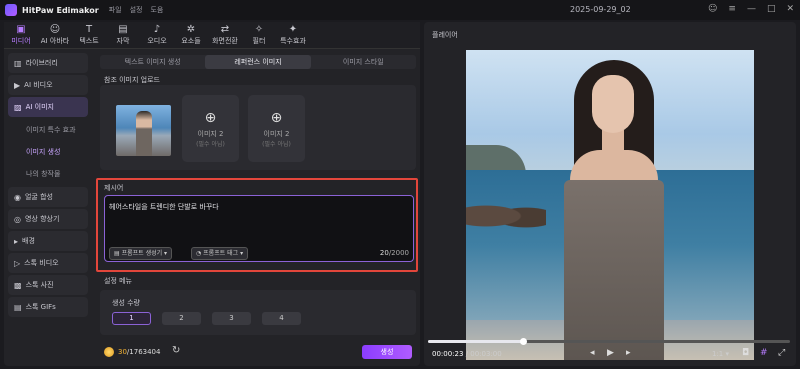 Image resolution: width=800 pixels, height=369 pixels. Describe the element at coordinates (628, 353) in the screenshot. I see `next-frame-icon: ▸` at that location.